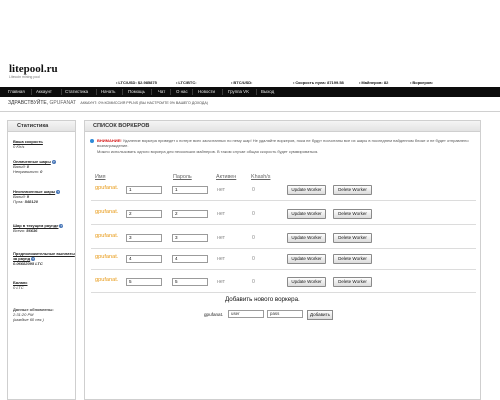  Describe the element at coordinates (285, 314) in the screenshot. I see `add-worker-pass-input: pass` at that location.